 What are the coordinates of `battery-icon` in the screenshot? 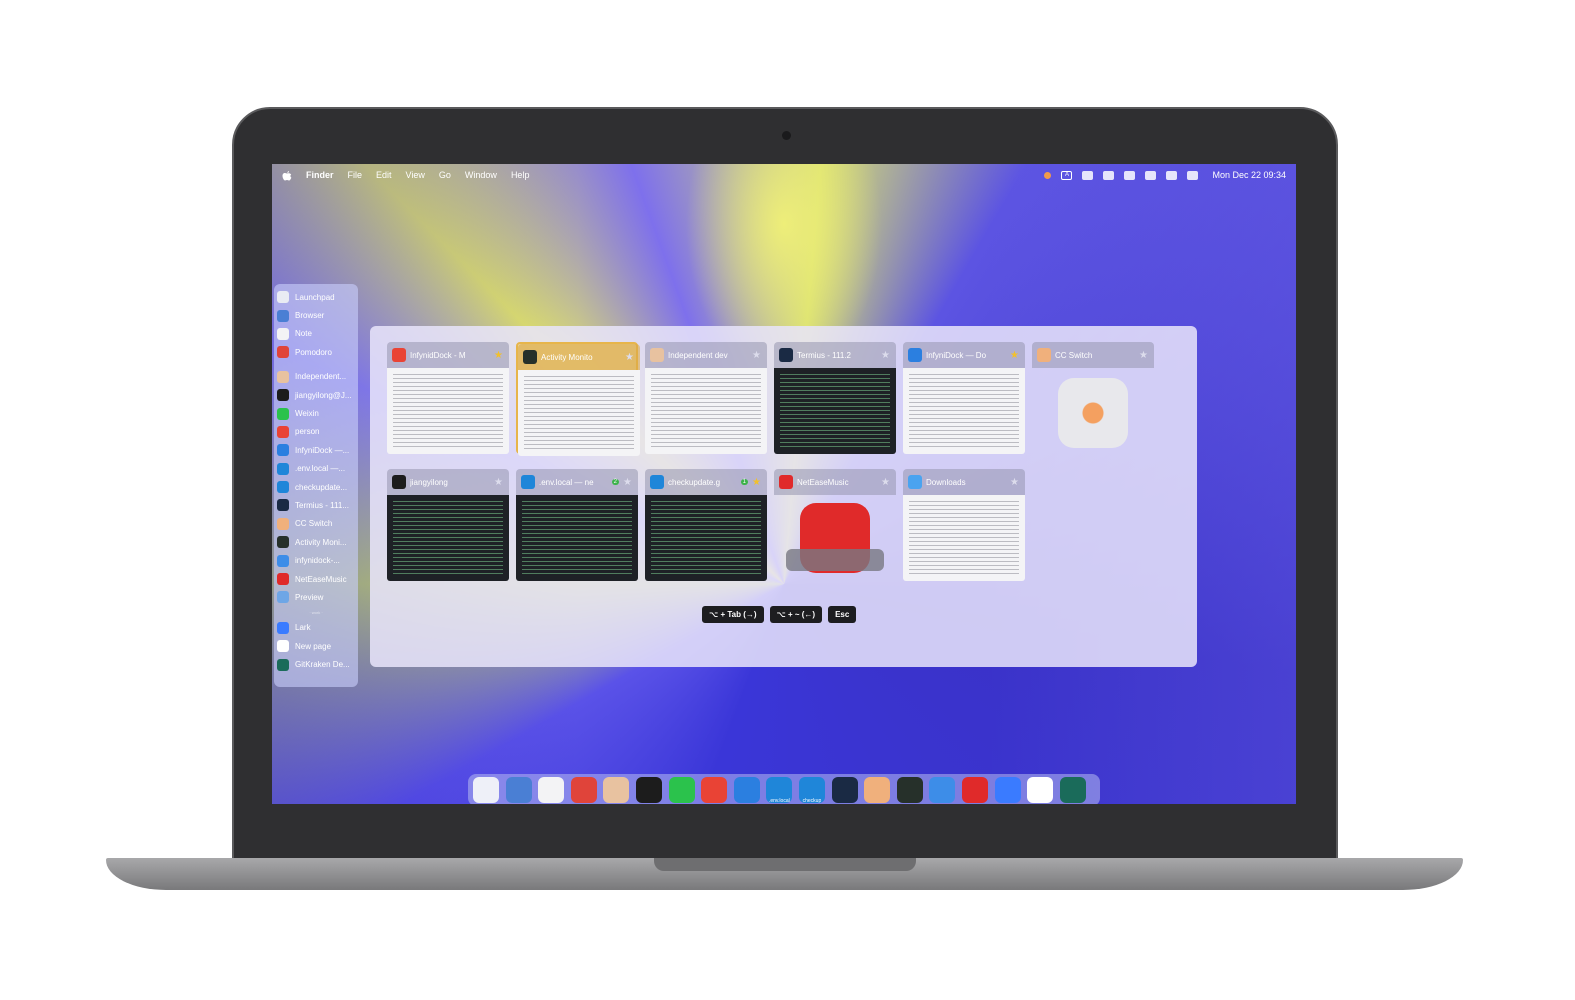 It's located at (1151, 175).